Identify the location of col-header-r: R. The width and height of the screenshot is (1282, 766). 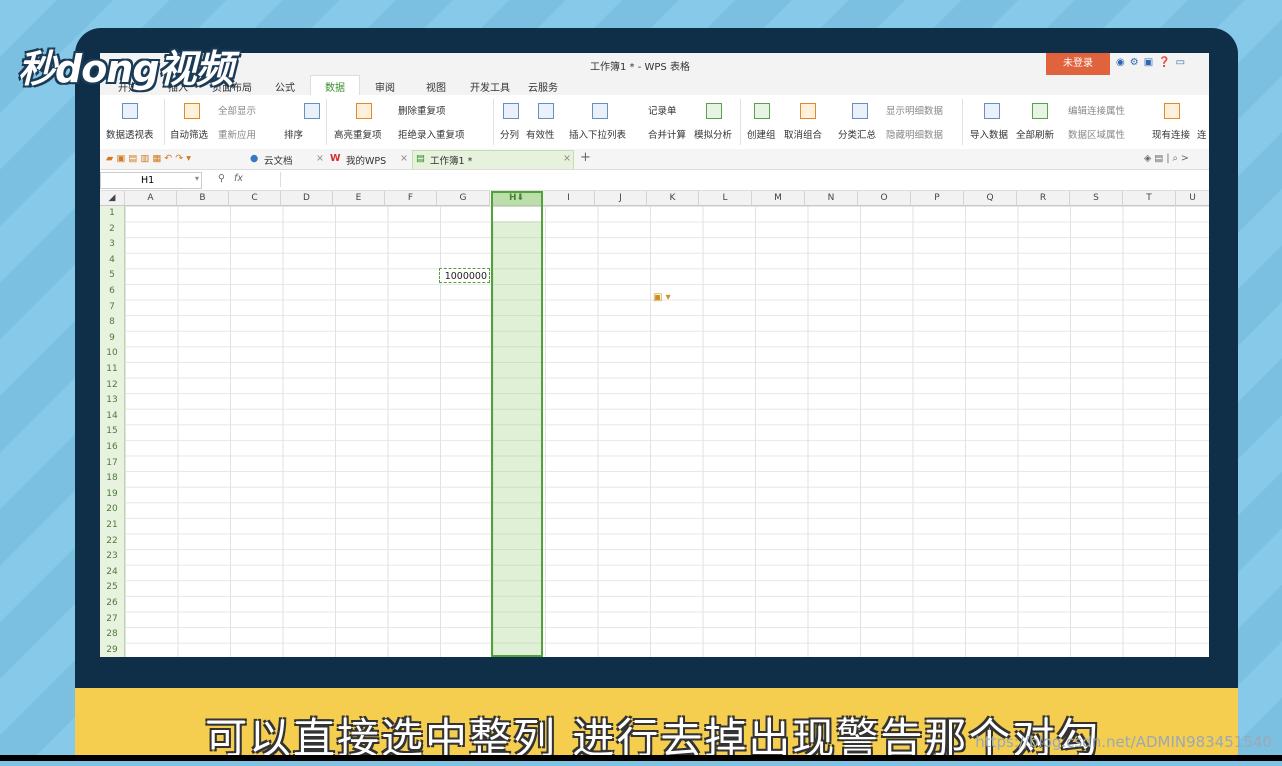
(1043, 198).